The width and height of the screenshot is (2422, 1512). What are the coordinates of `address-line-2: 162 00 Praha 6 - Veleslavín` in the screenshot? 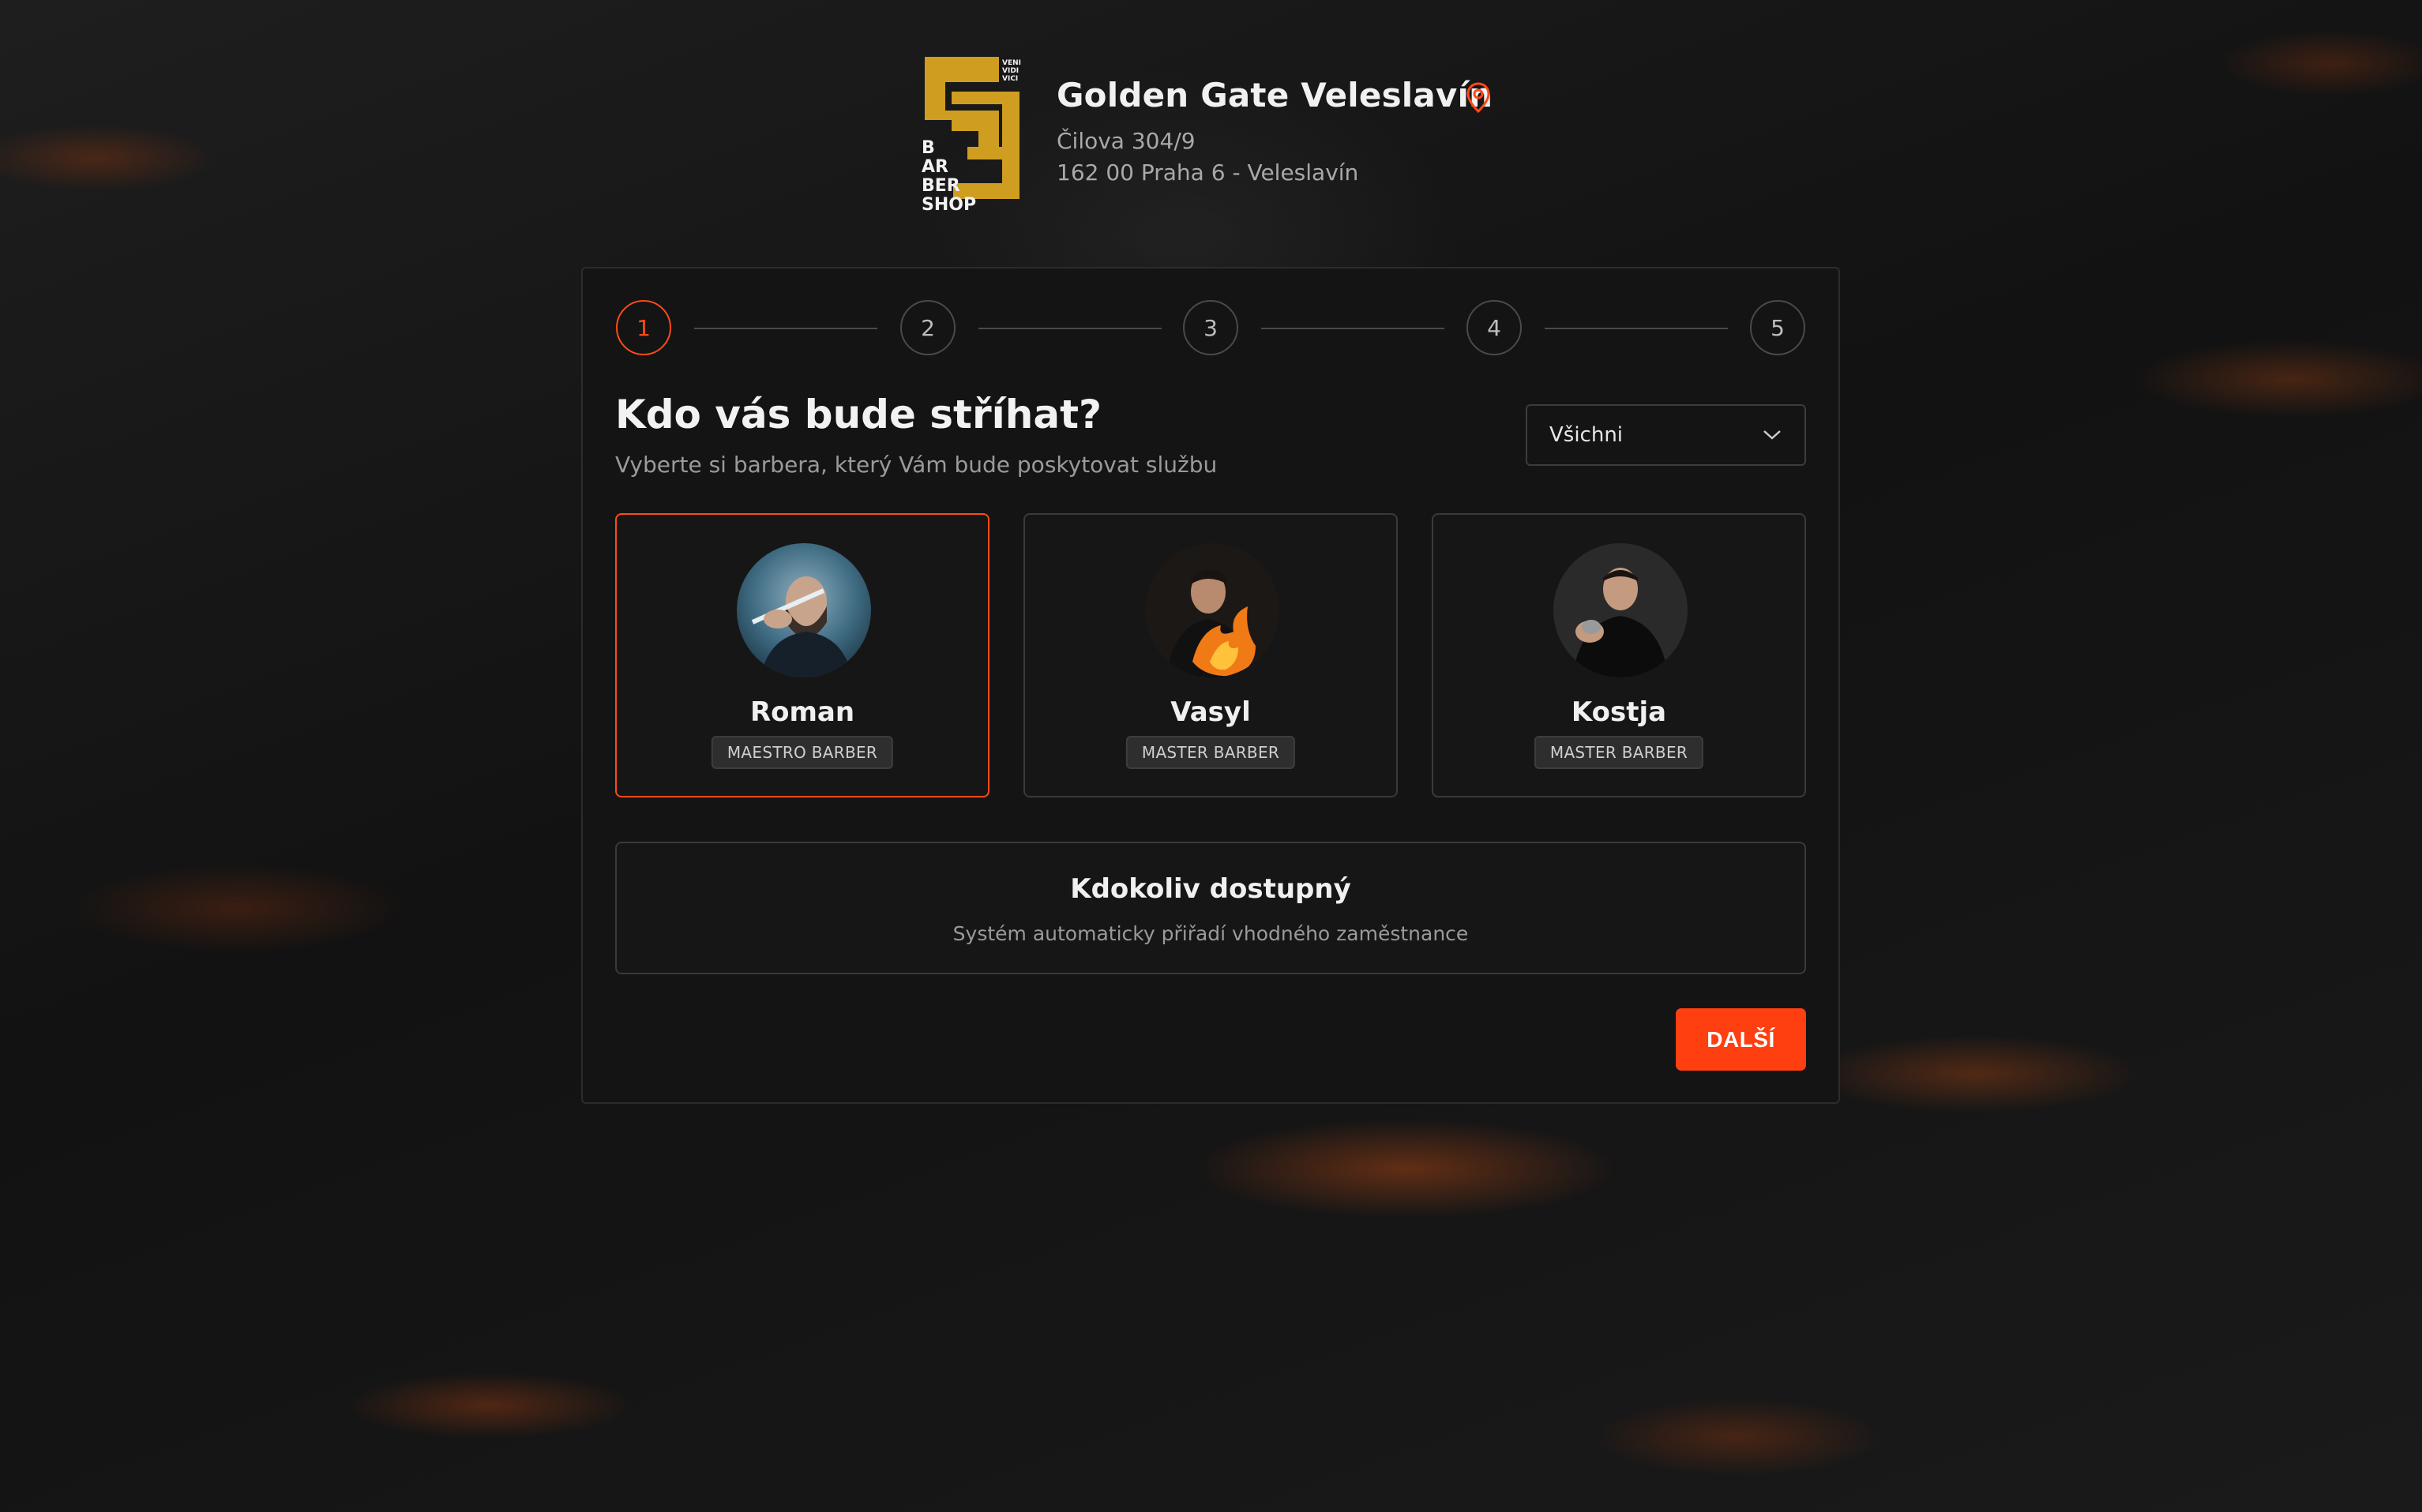 It's located at (1208, 172).